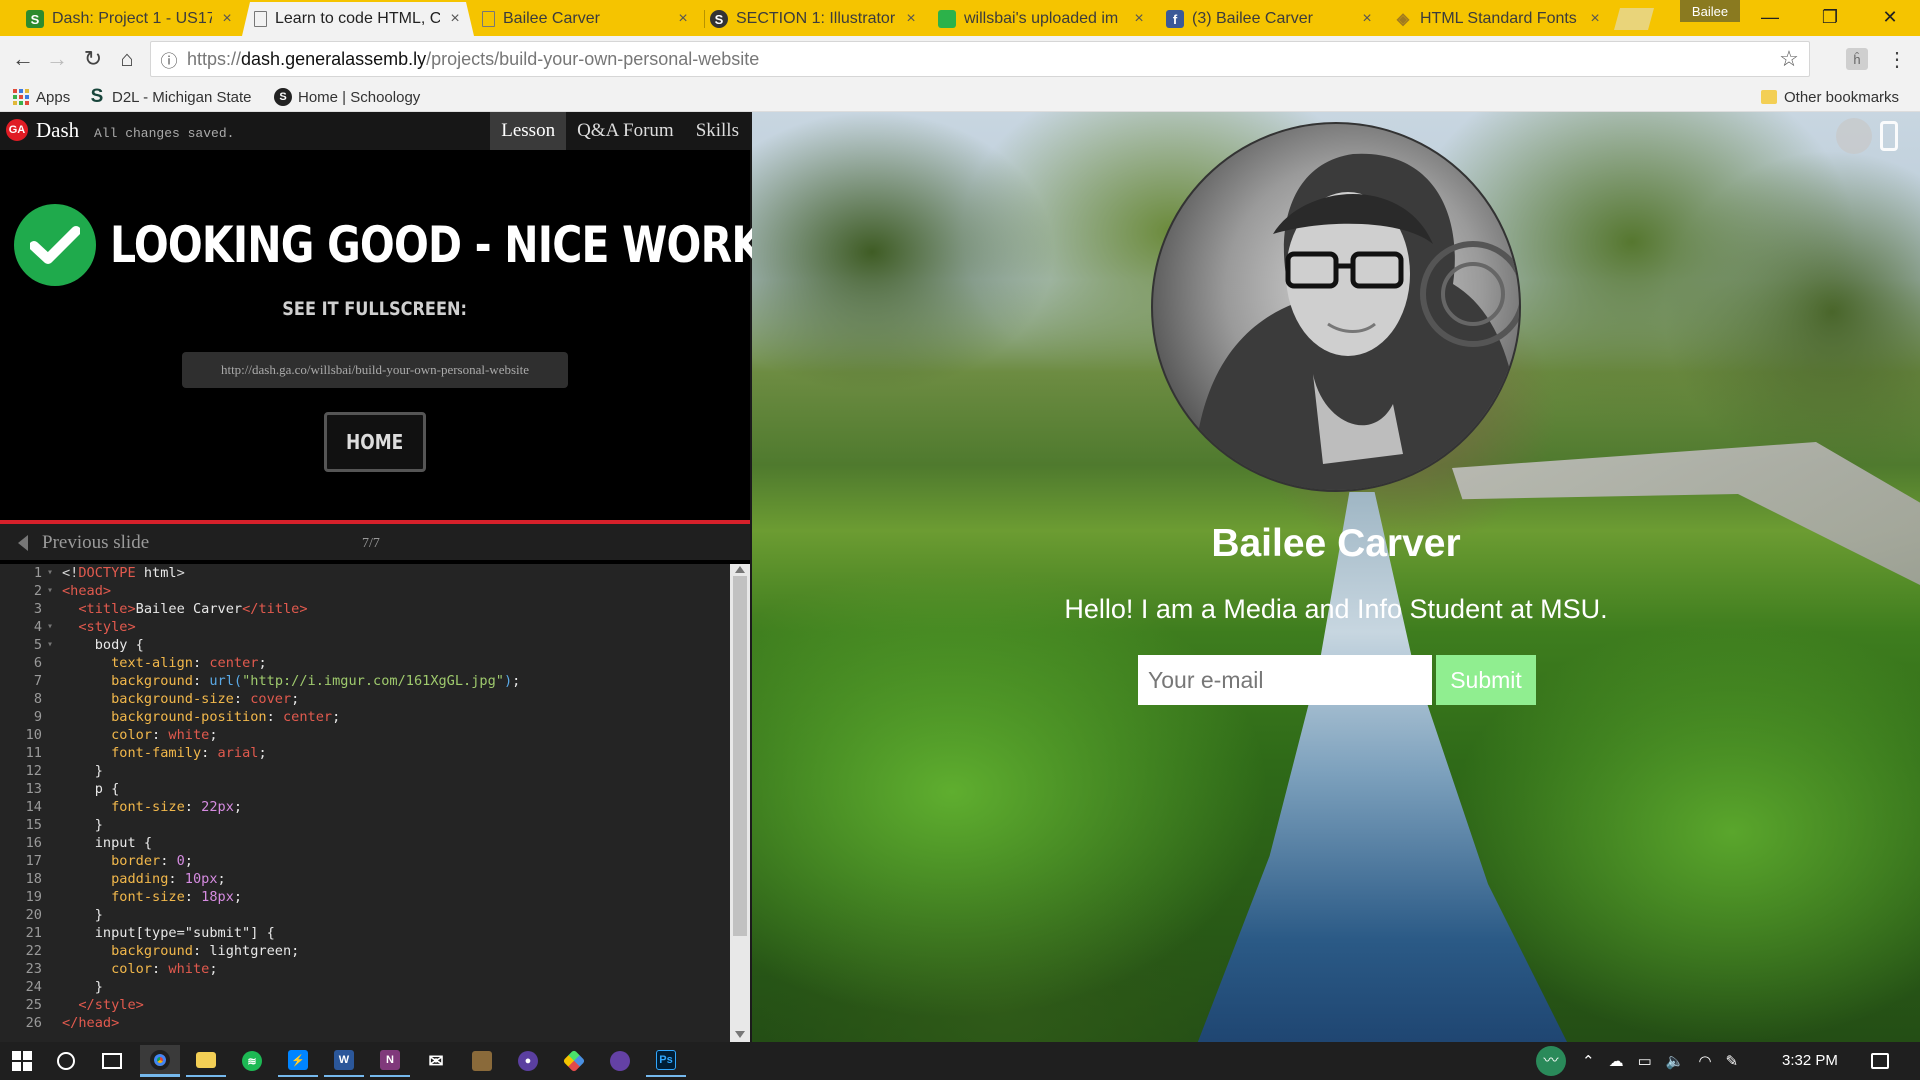 Image resolution: width=1920 pixels, height=1080 pixels. What do you see at coordinates (395, 897) in the screenshot?
I see `code-text: font-size: 18px;` at bounding box center [395, 897].